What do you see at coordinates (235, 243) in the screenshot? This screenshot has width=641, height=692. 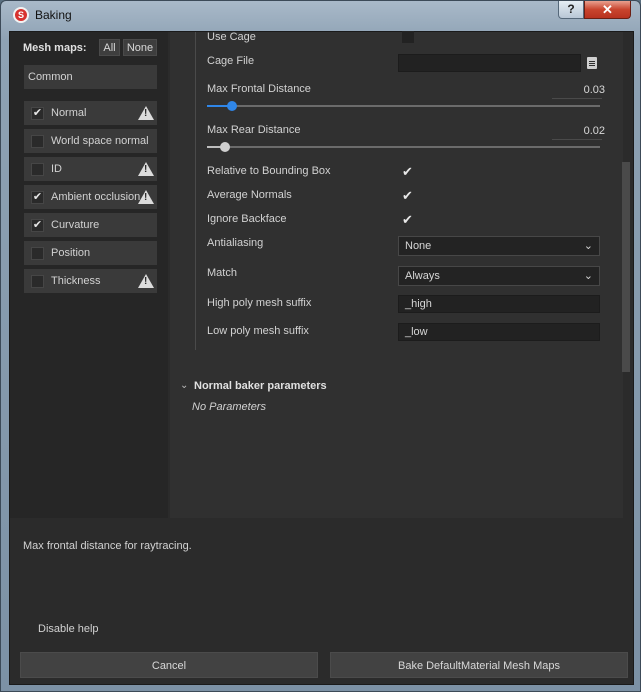 I see `antialiasing-label: Antialiasing` at bounding box center [235, 243].